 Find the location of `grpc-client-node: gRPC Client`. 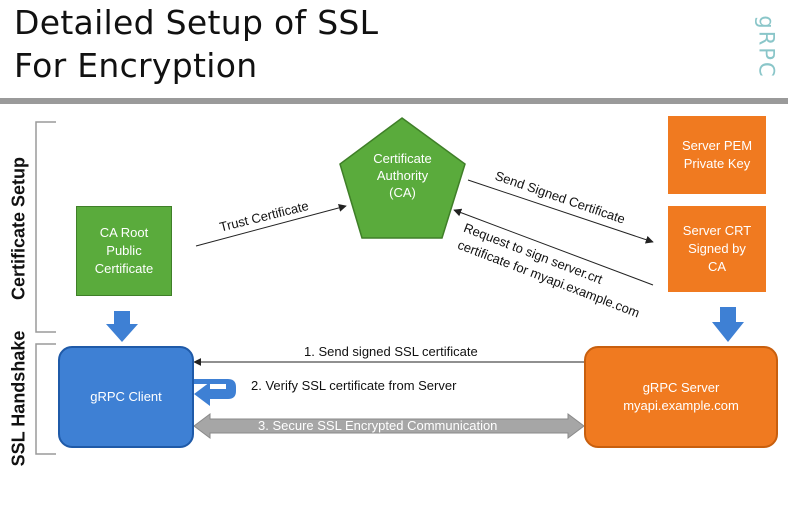

grpc-client-node: gRPC Client is located at coordinates (126, 397).